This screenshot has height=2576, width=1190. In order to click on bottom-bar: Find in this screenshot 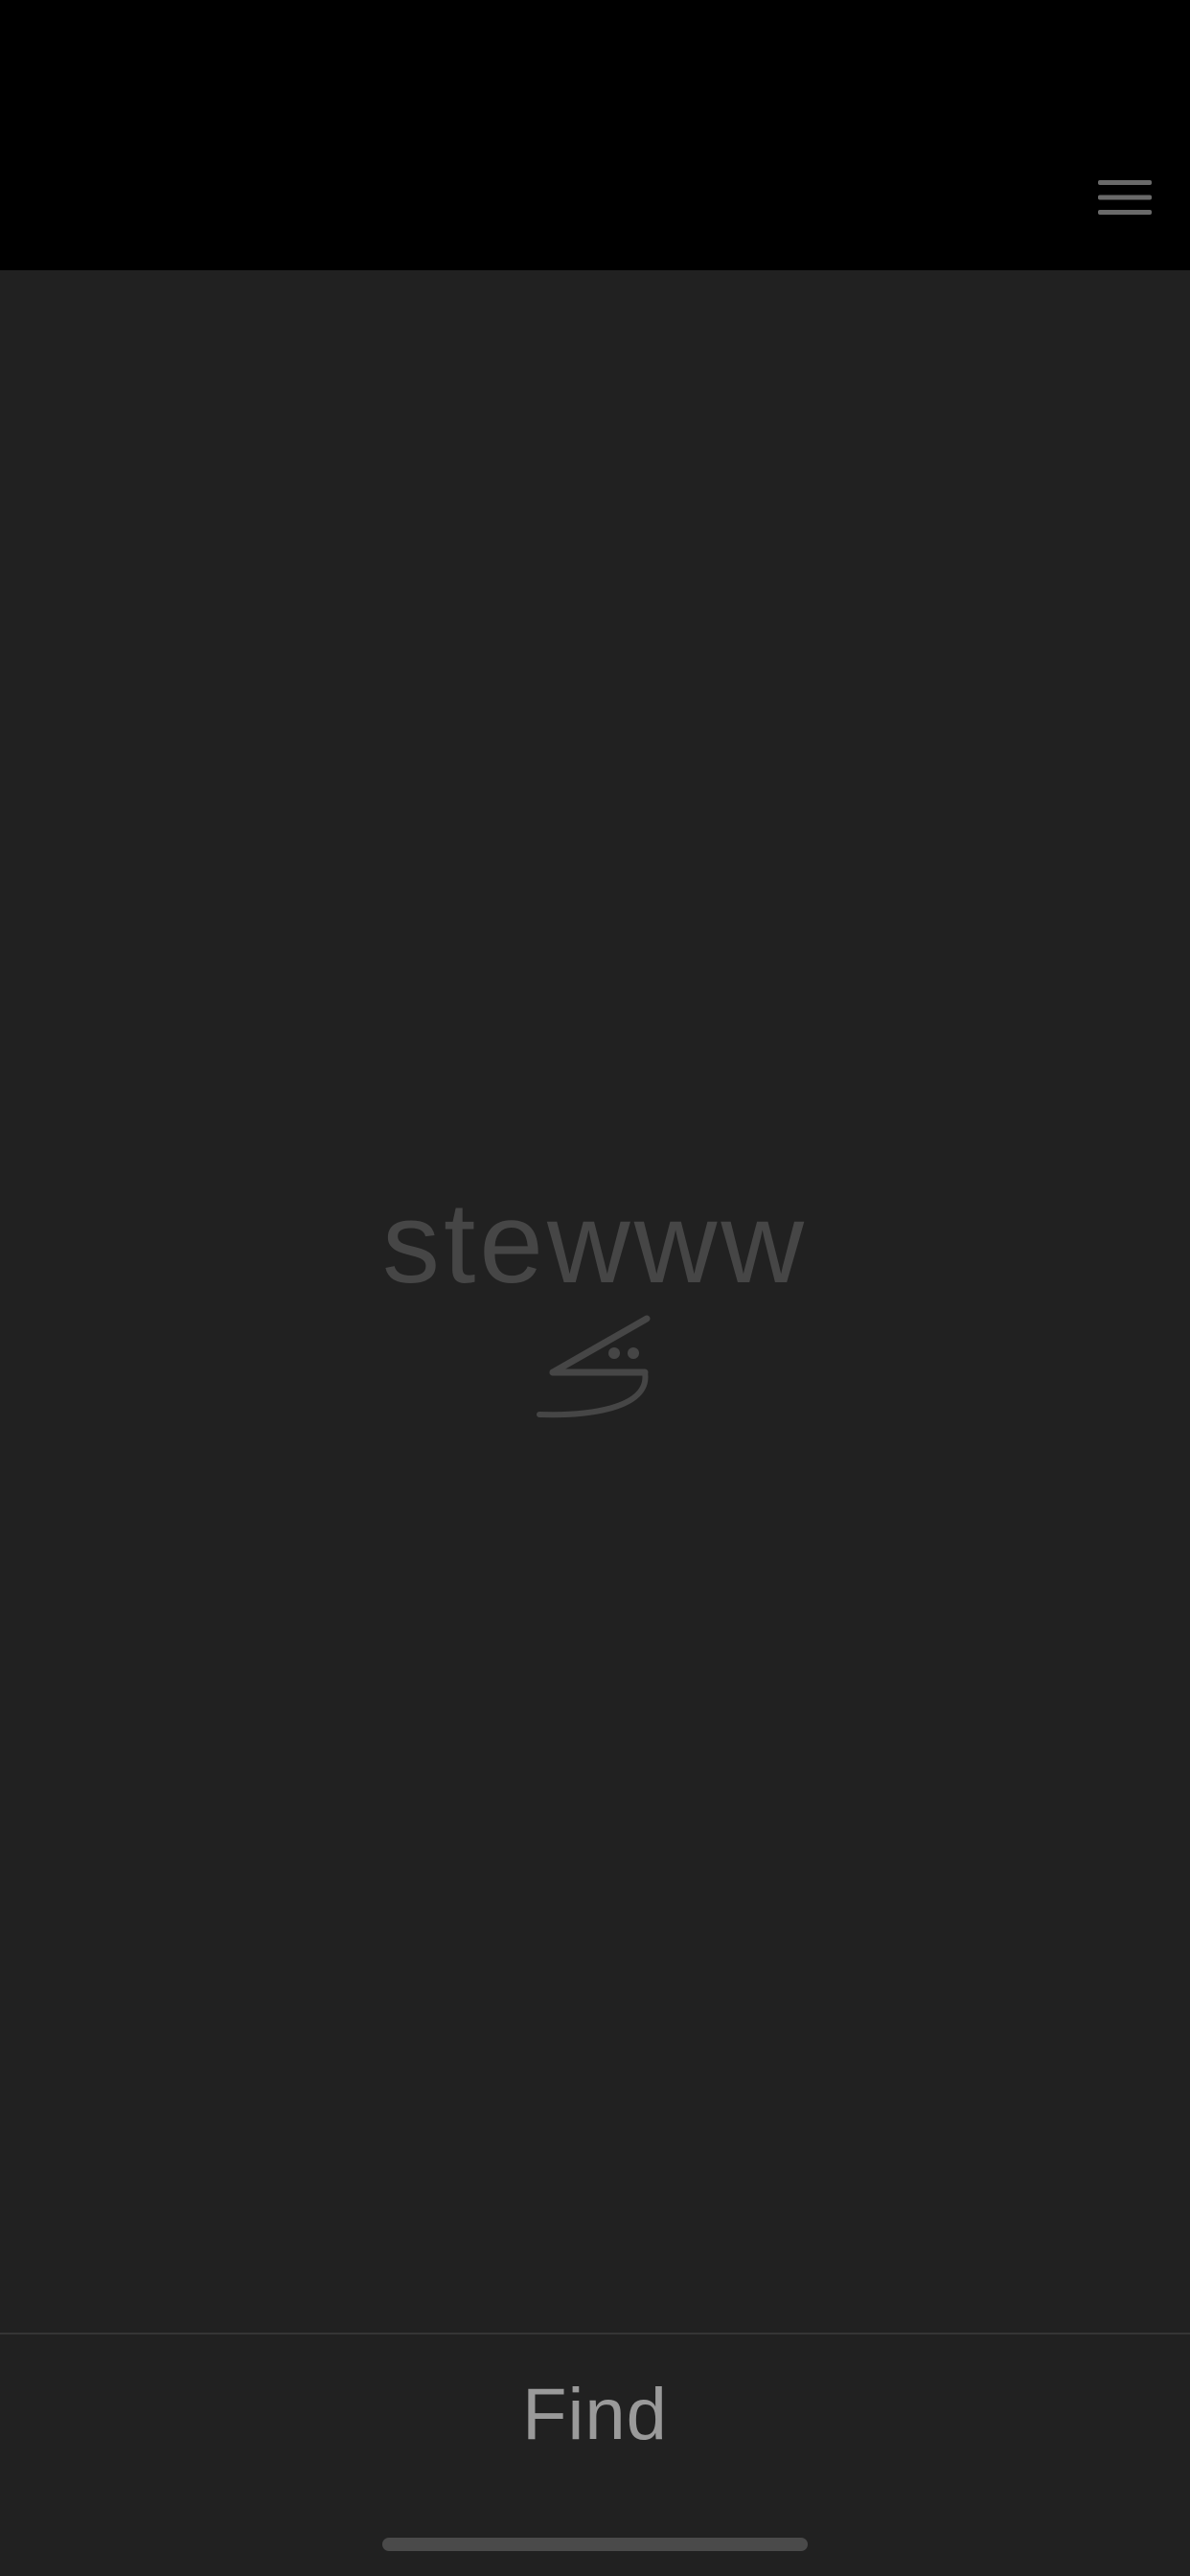, I will do `click(595, 2454)`.